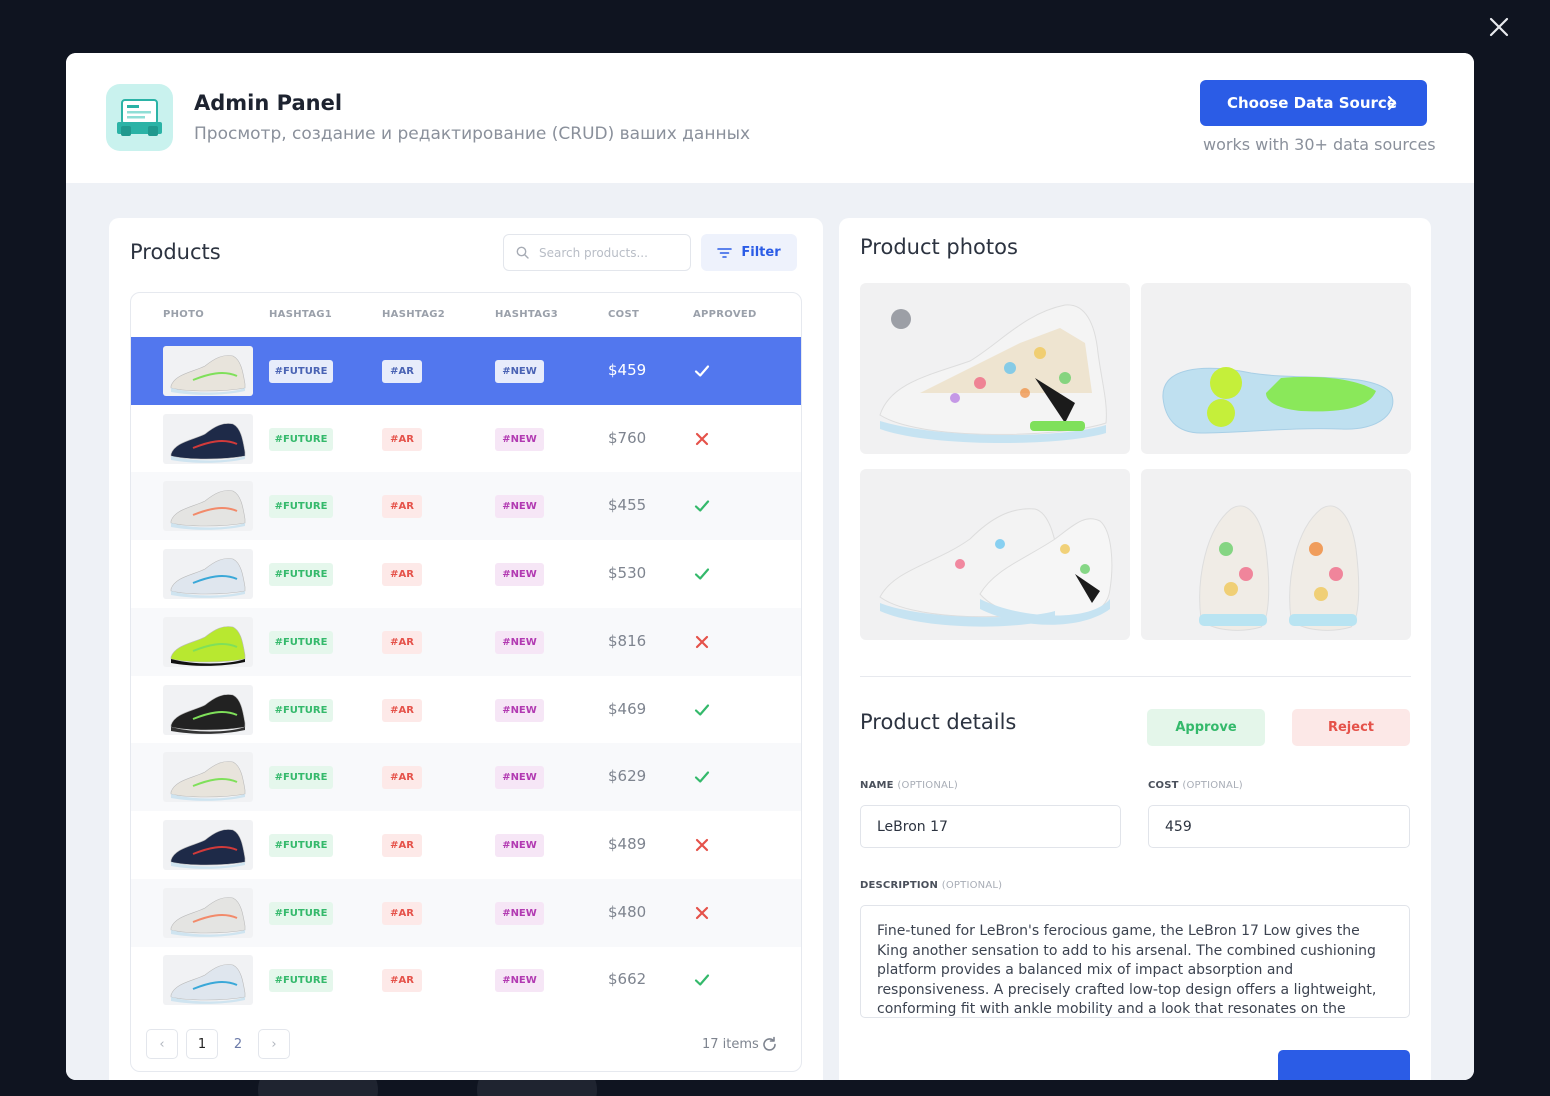 The height and width of the screenshot is (1096, 1550). I want to click on name-input, so click(990, 826).